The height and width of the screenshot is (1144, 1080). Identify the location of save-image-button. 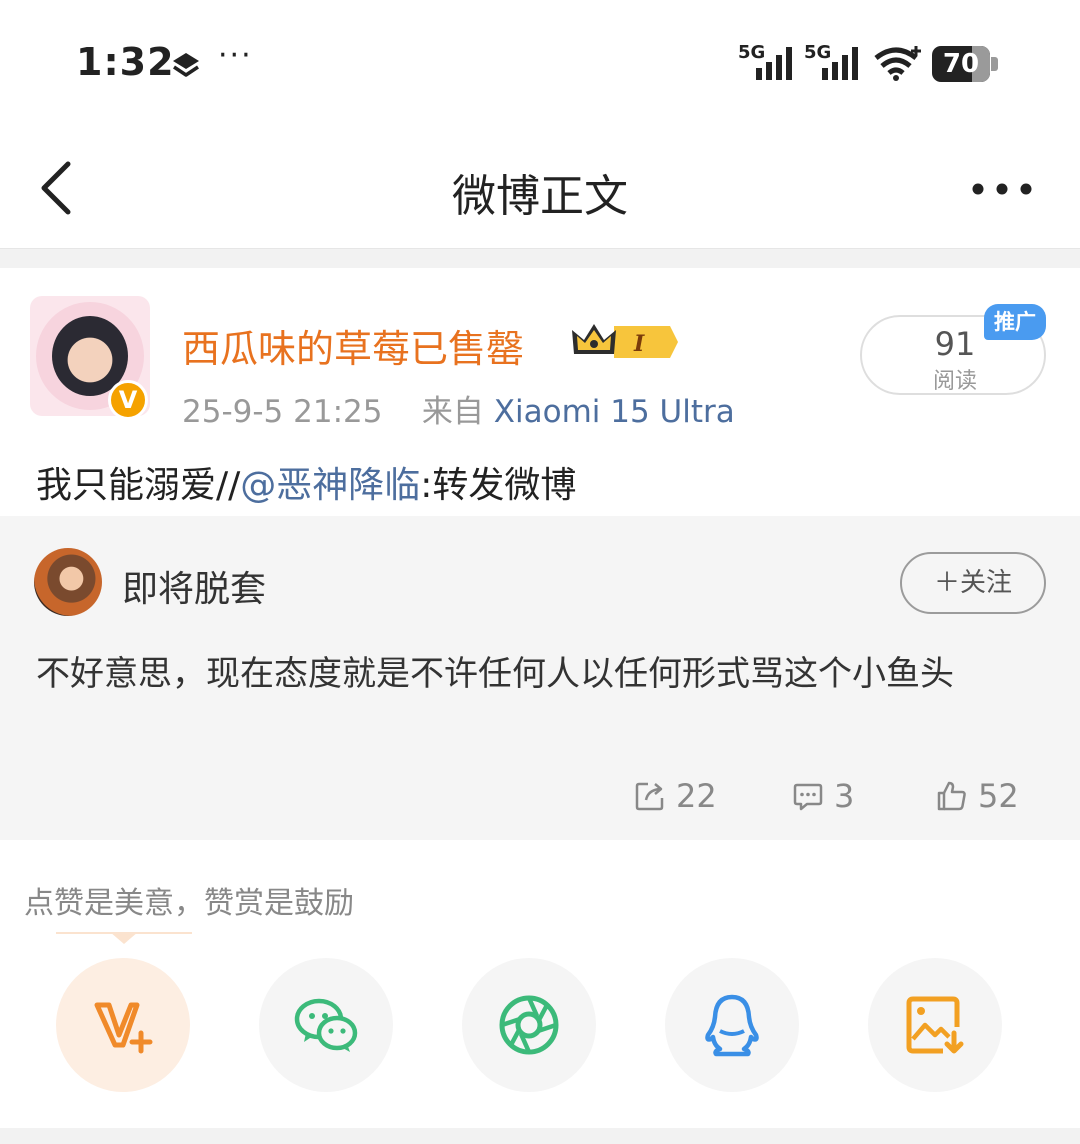
(935, 1025).